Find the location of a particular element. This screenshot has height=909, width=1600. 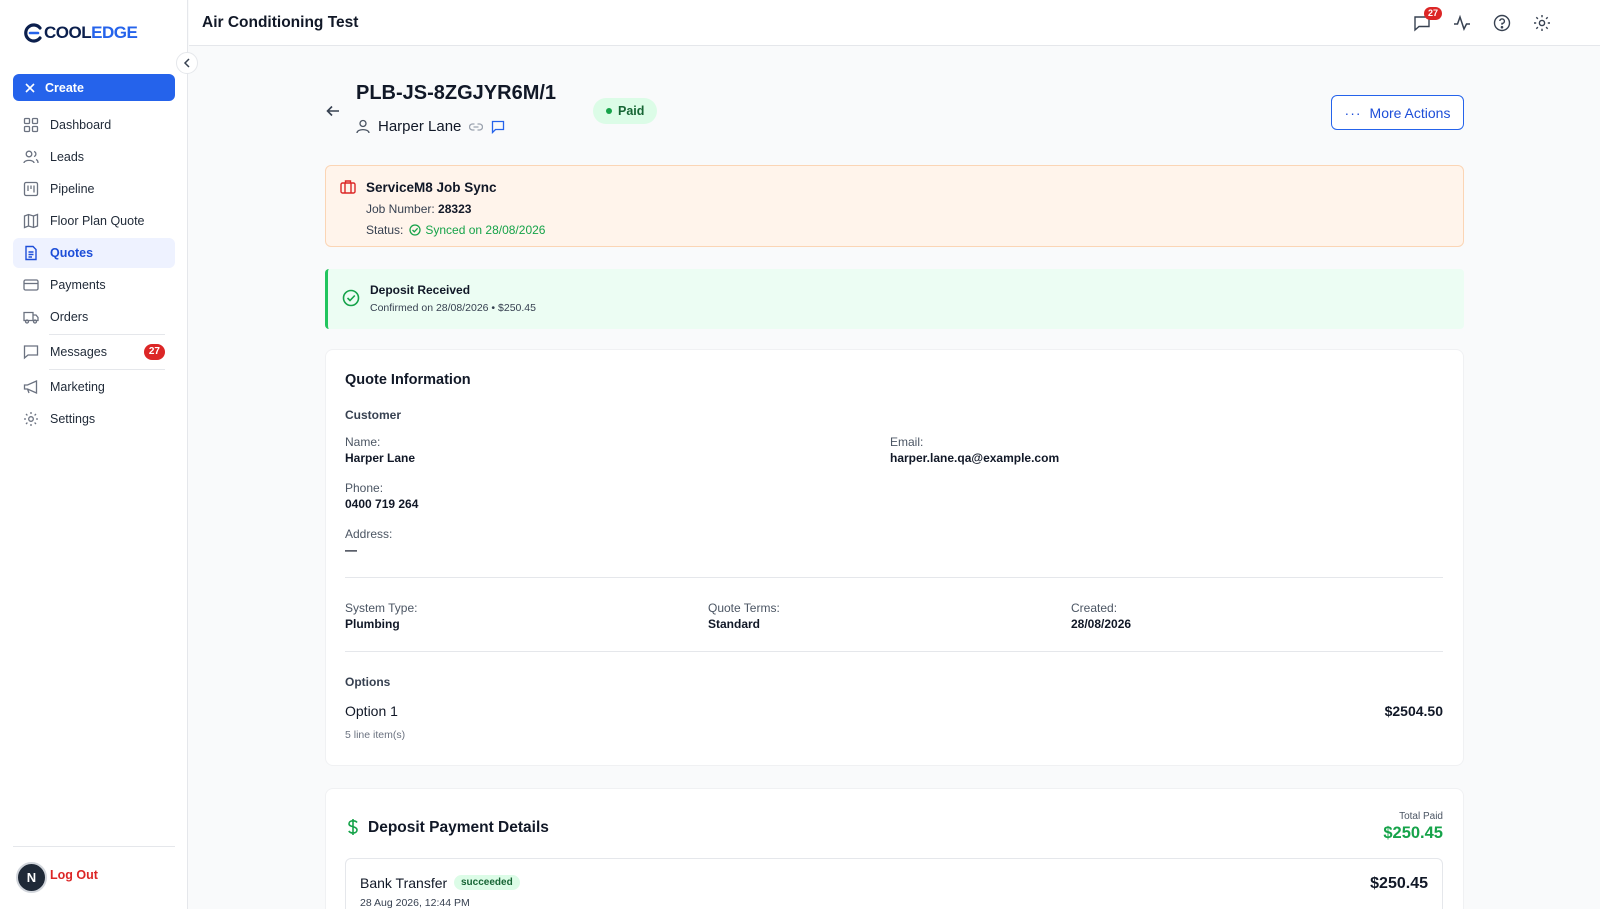

sidebar-item-leads: Leads is located at coordinates (94, 157).